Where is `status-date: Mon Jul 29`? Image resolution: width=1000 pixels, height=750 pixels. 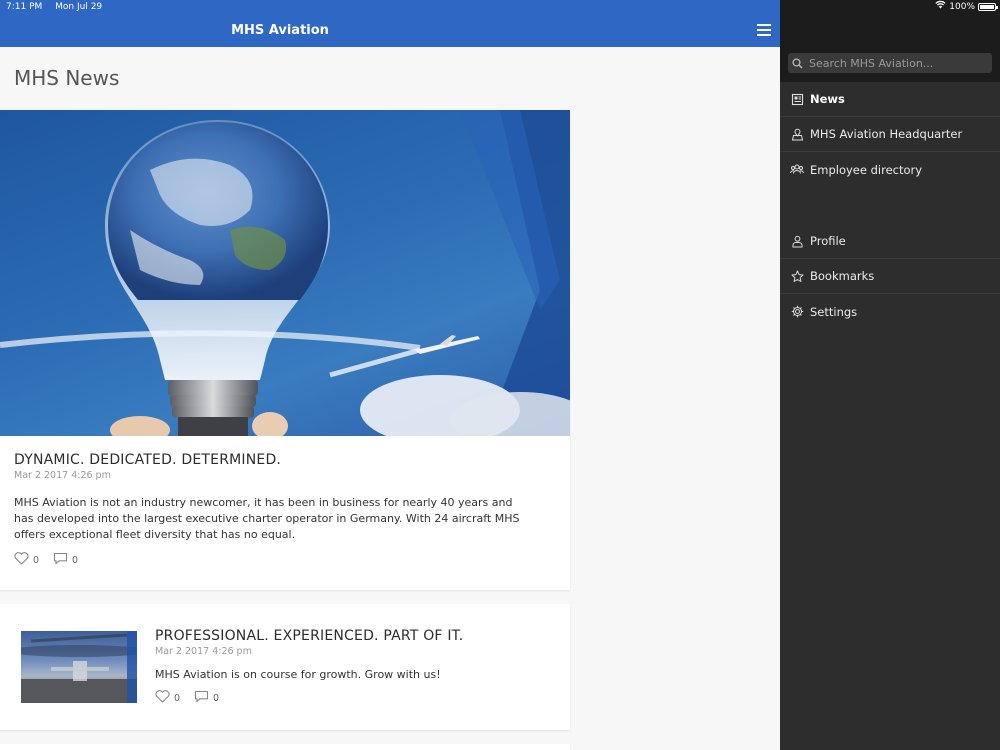
status-date: Mon Jul 29 is located at coordinates (79, 7).